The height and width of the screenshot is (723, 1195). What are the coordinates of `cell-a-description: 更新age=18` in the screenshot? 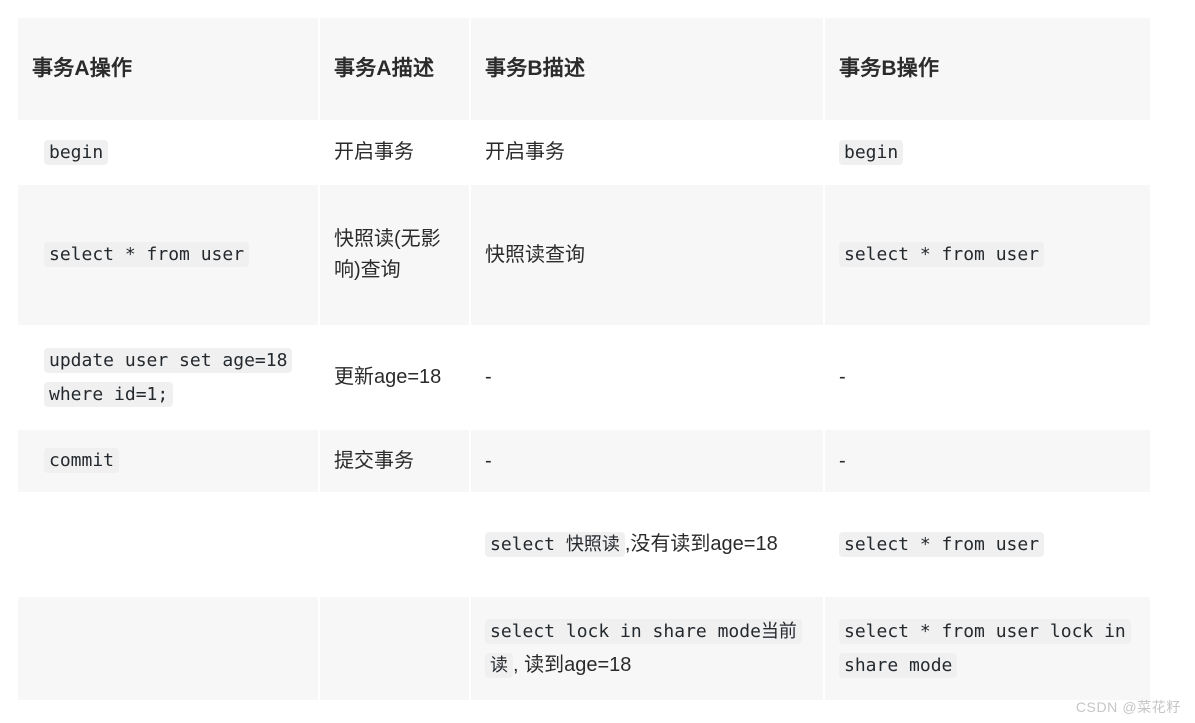 It's located at (395, 377).